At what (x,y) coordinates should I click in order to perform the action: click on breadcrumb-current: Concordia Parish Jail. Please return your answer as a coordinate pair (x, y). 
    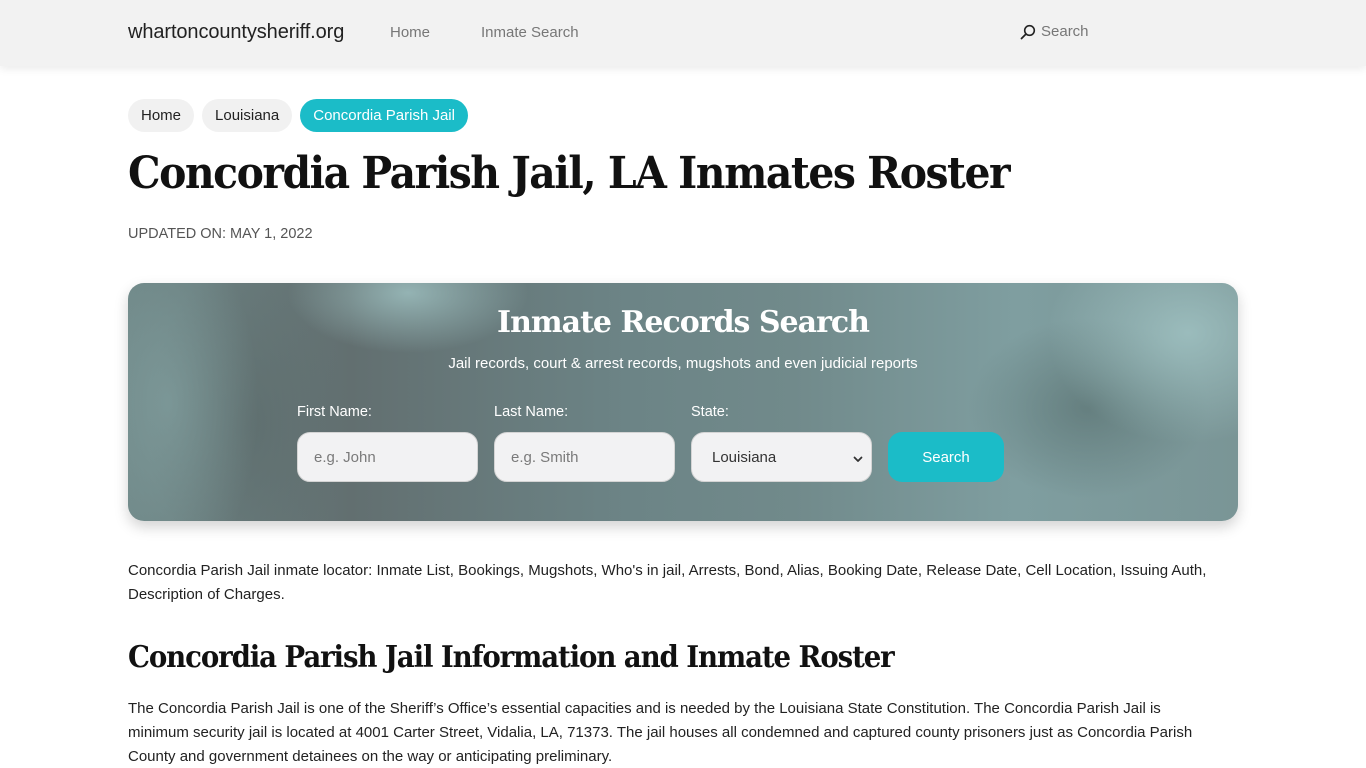
    Looking at the image, I should click on (384, 115).